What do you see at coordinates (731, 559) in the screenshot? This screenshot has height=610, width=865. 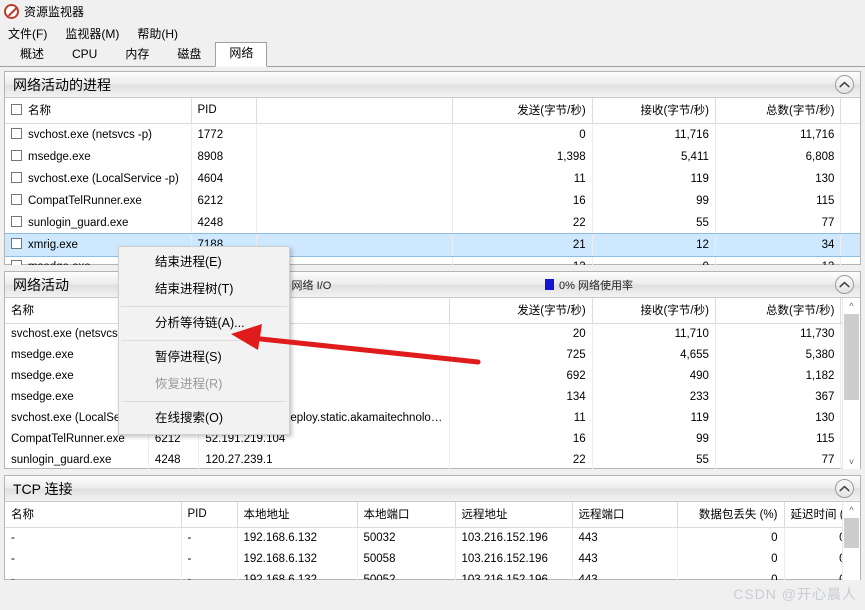 I see `tcp-packet-loss-cell: 0` at bounding box center [731, 559].